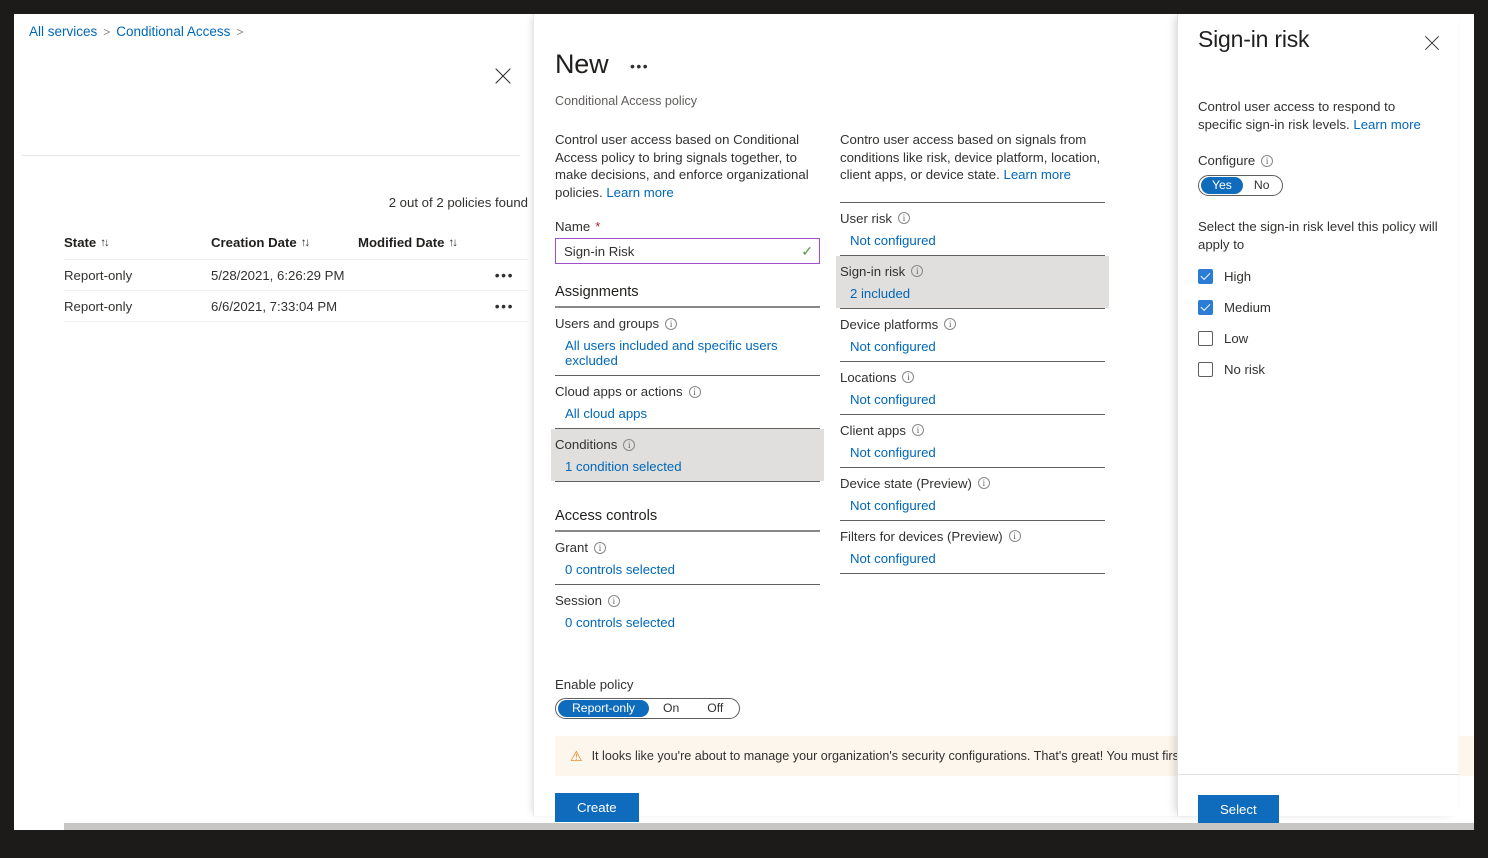 This screenshot has width=1488, height=858. Describe the element at coordinates (921, 536) in the screenshot. I see `condition-label: Filters for devices (Preview)` at that location.